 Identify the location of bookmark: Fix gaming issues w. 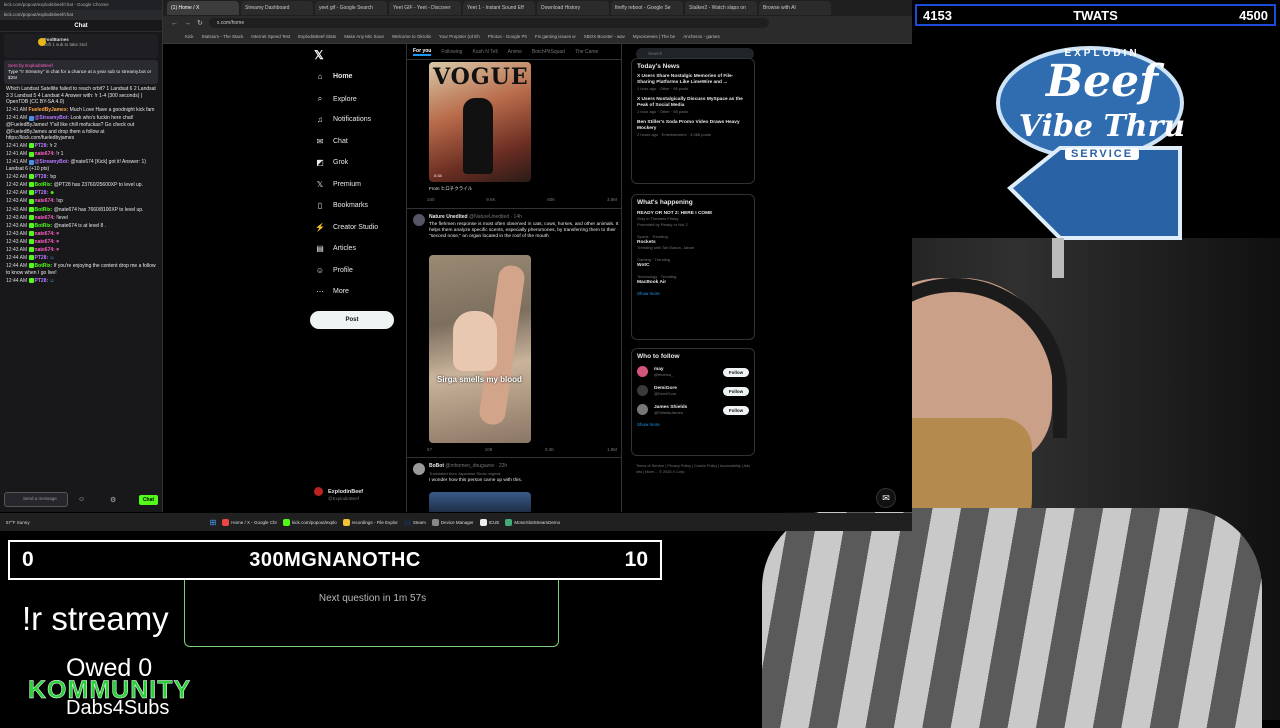
(555, 36).